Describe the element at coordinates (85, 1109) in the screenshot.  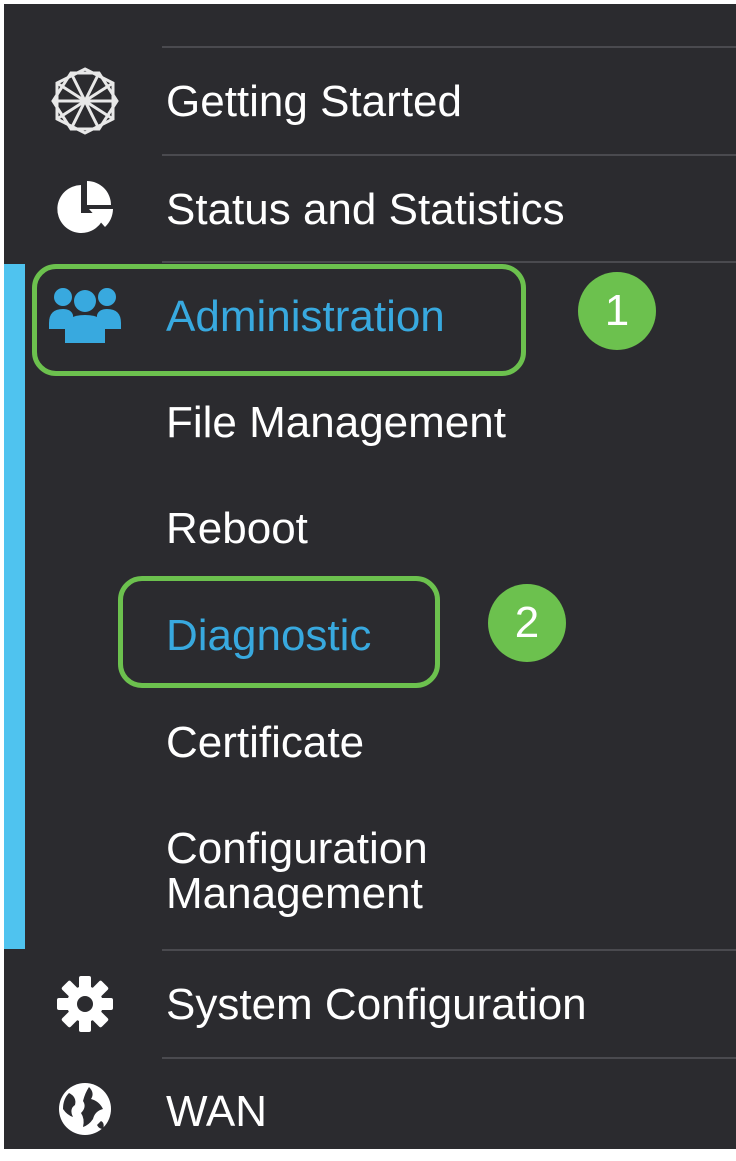
I see `globe-icon` at that location.